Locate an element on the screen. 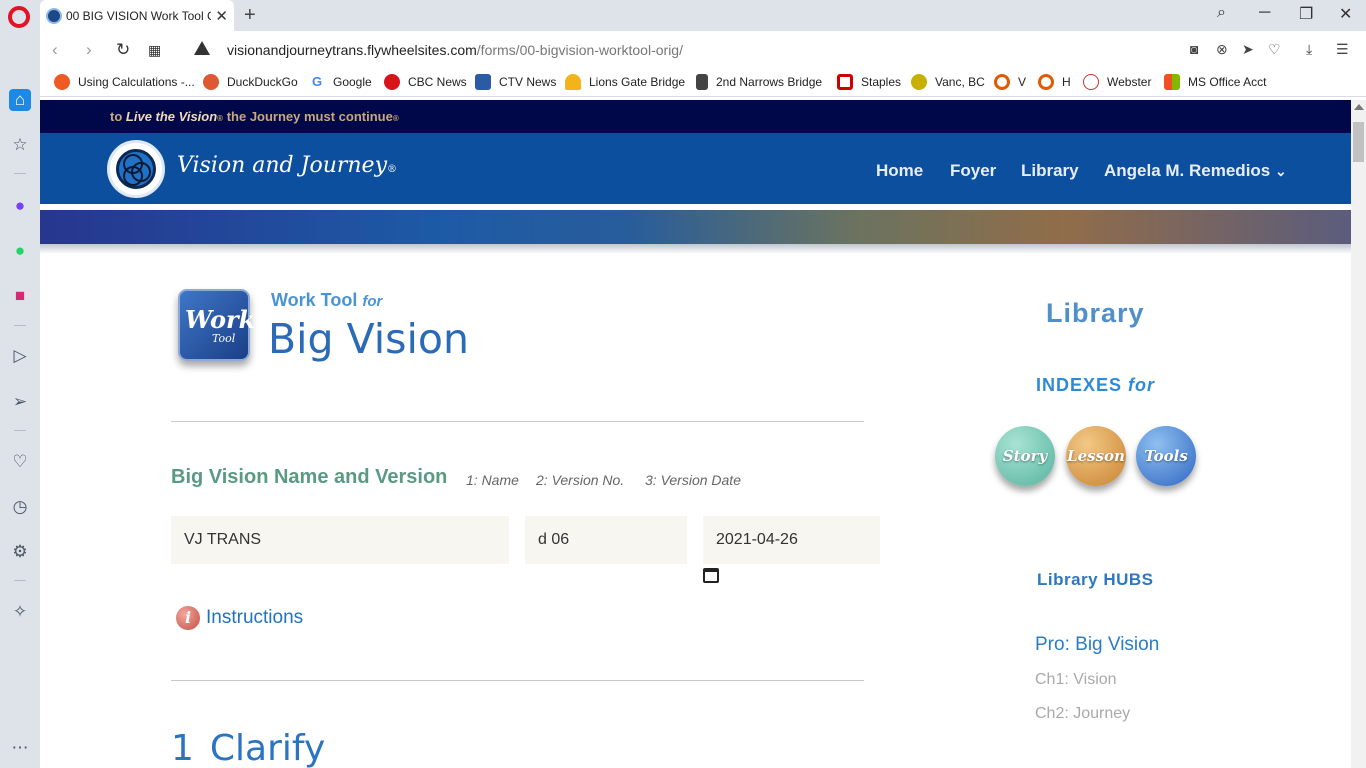 This screenshot has height=768, width=1366. logo-inner is located at coordinates (136, 169).